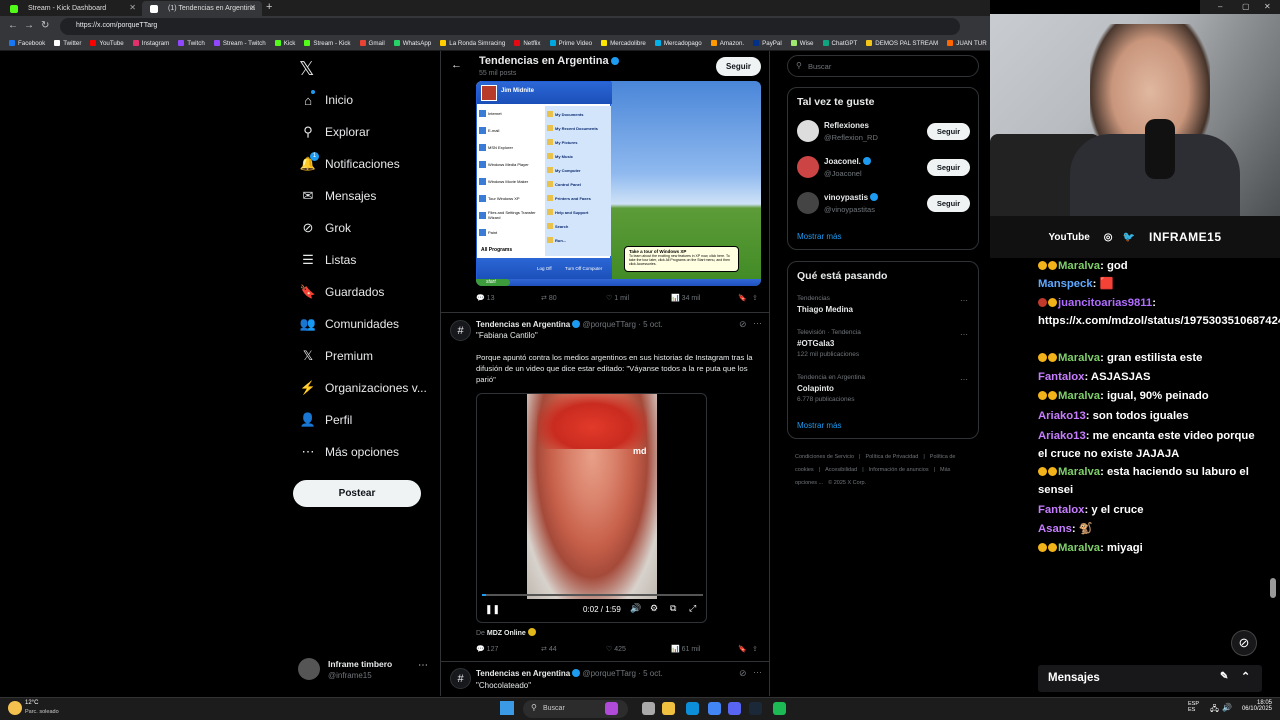  I want to click on more-icon: ⋯, so click(423, 665).